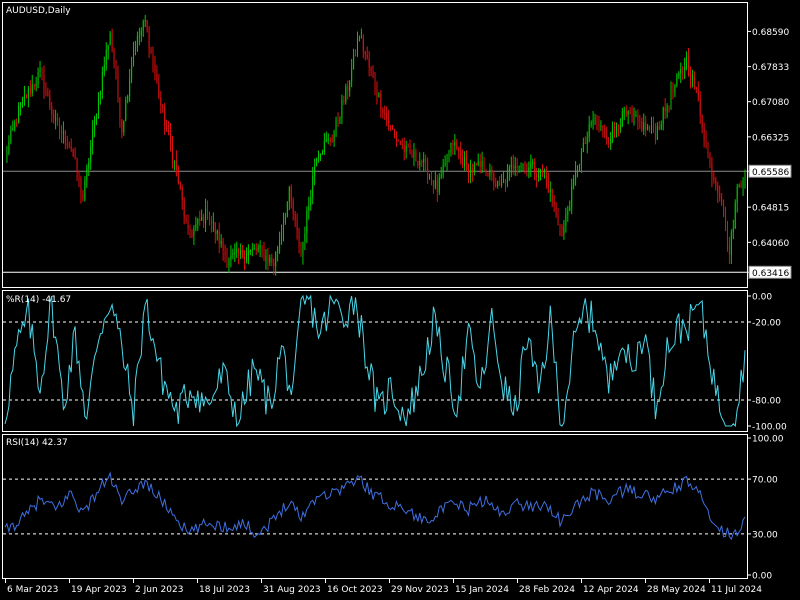 The height and width of the screenshot is (600, 800). Describe the element at coordinates (32, 590) in the screenshot. I see `x-tick-label: 6 Mar 2023` at that location.